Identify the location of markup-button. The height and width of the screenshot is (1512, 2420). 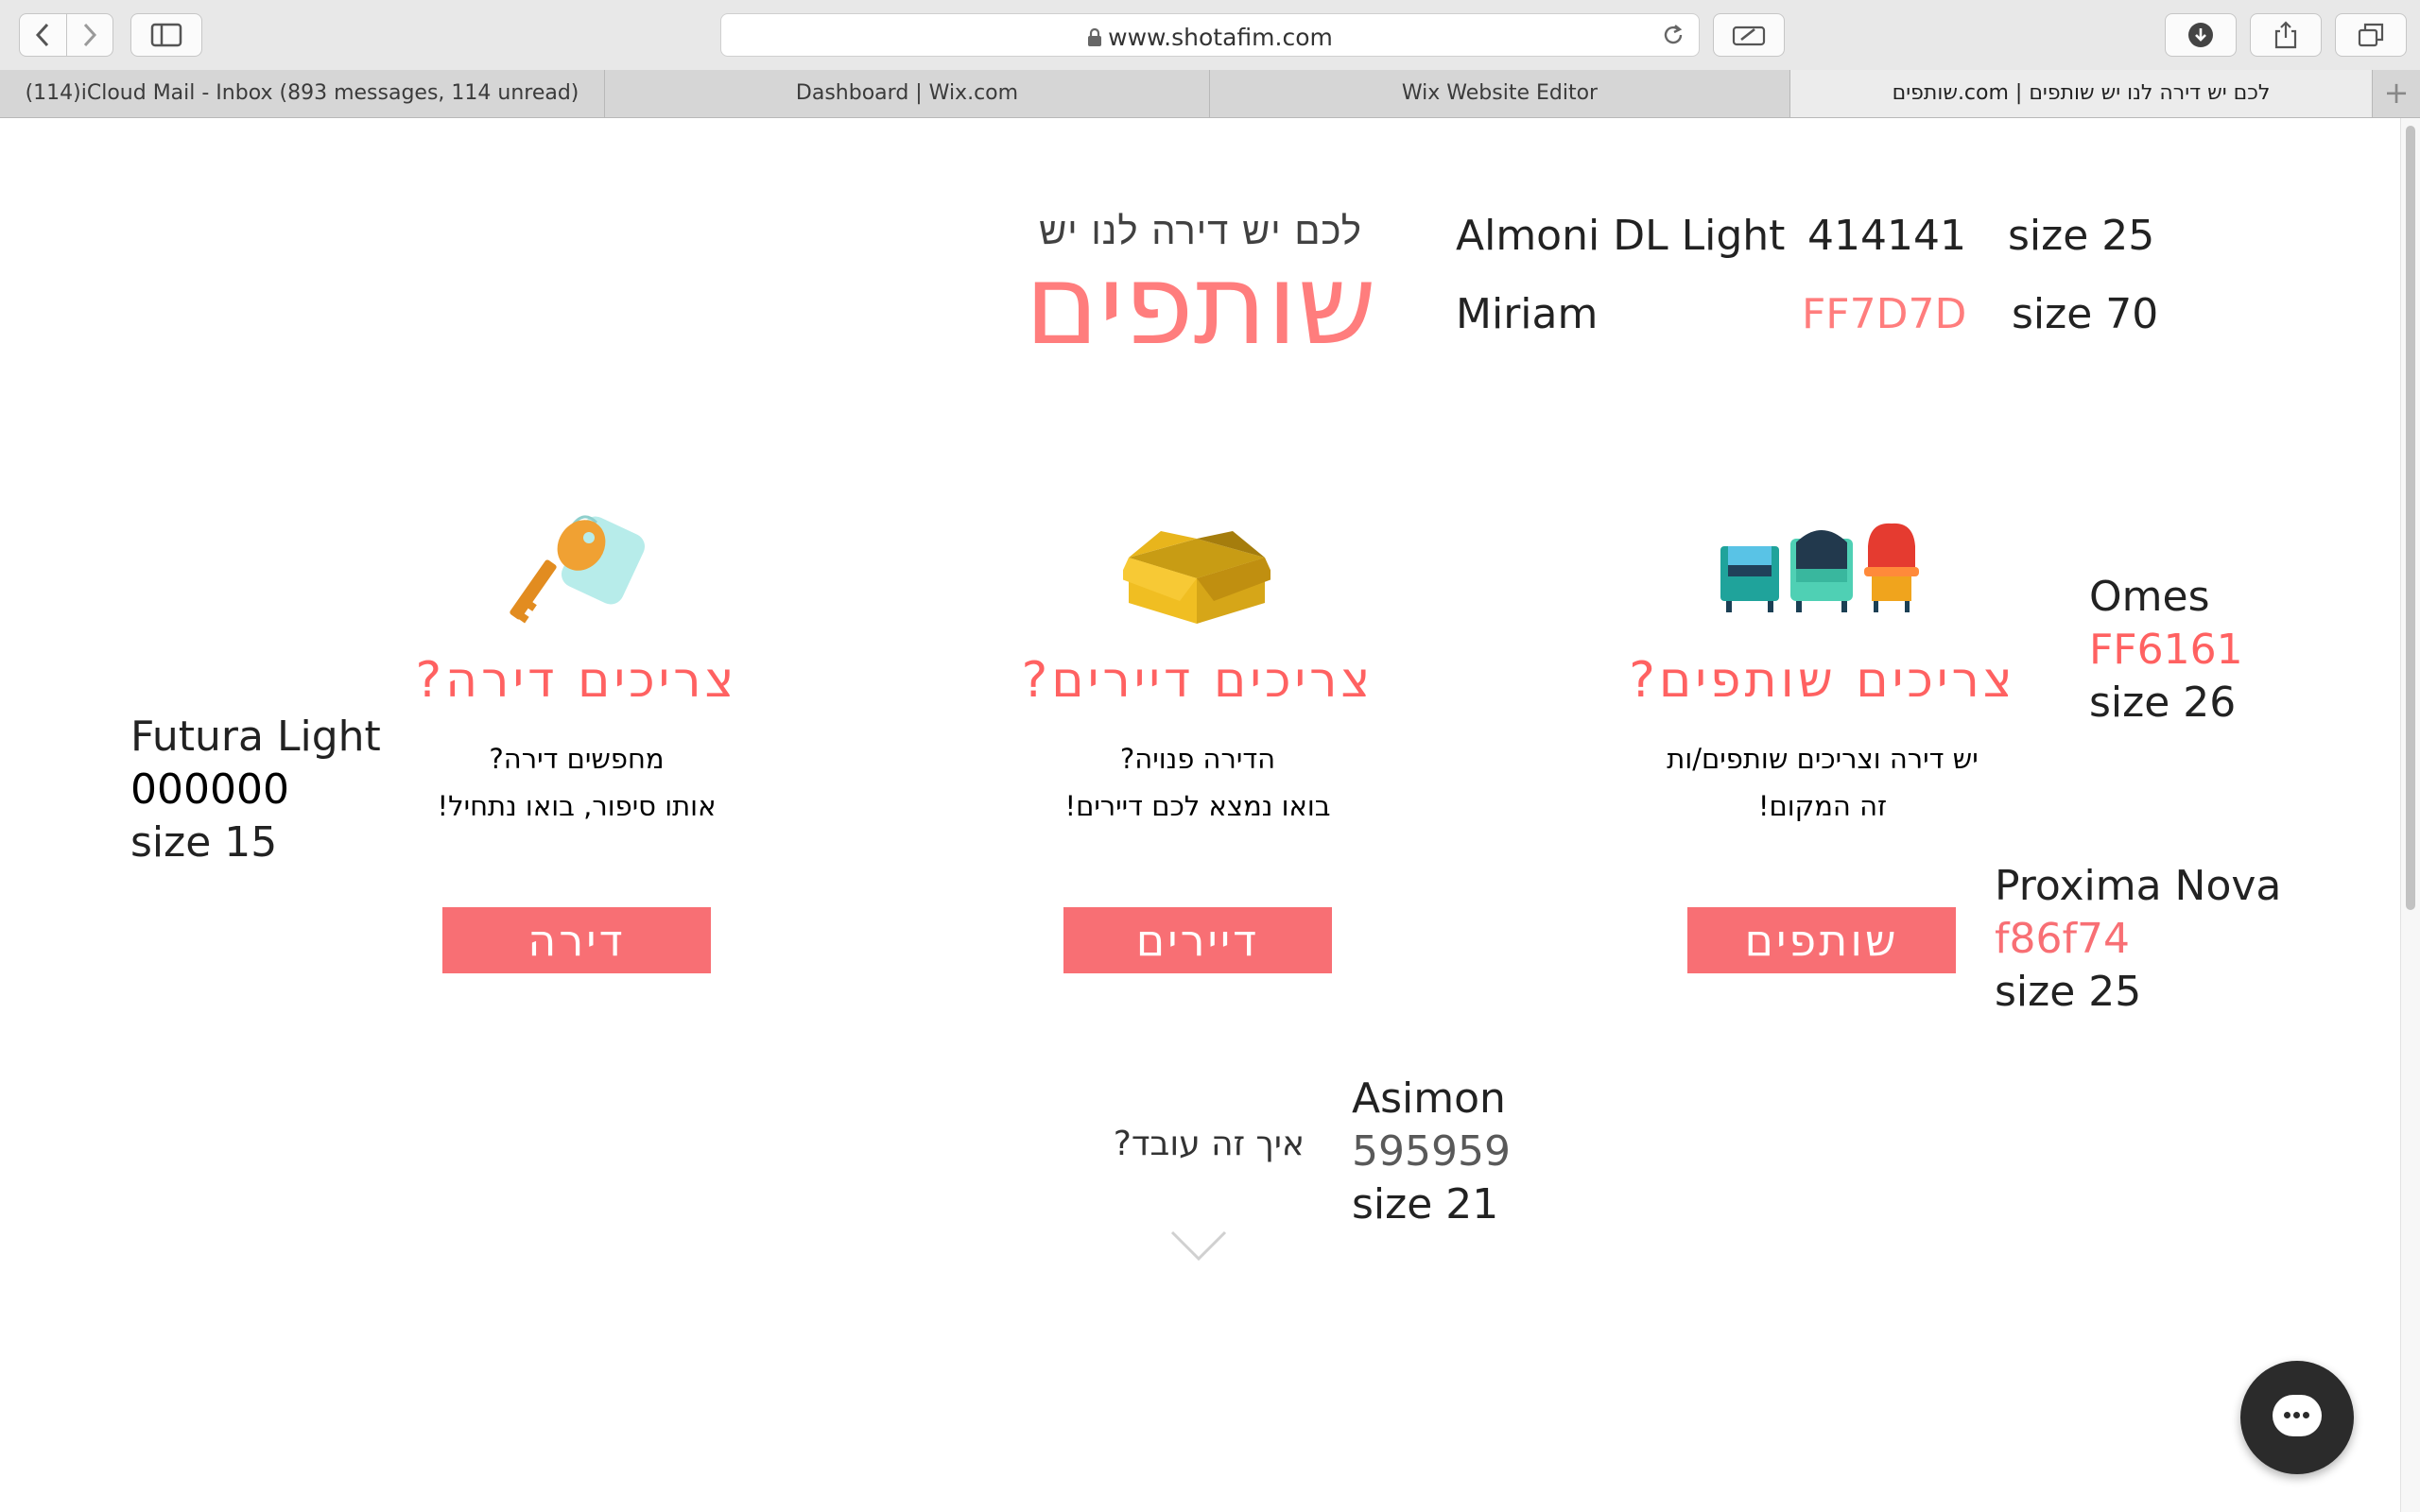
(1749, 35).